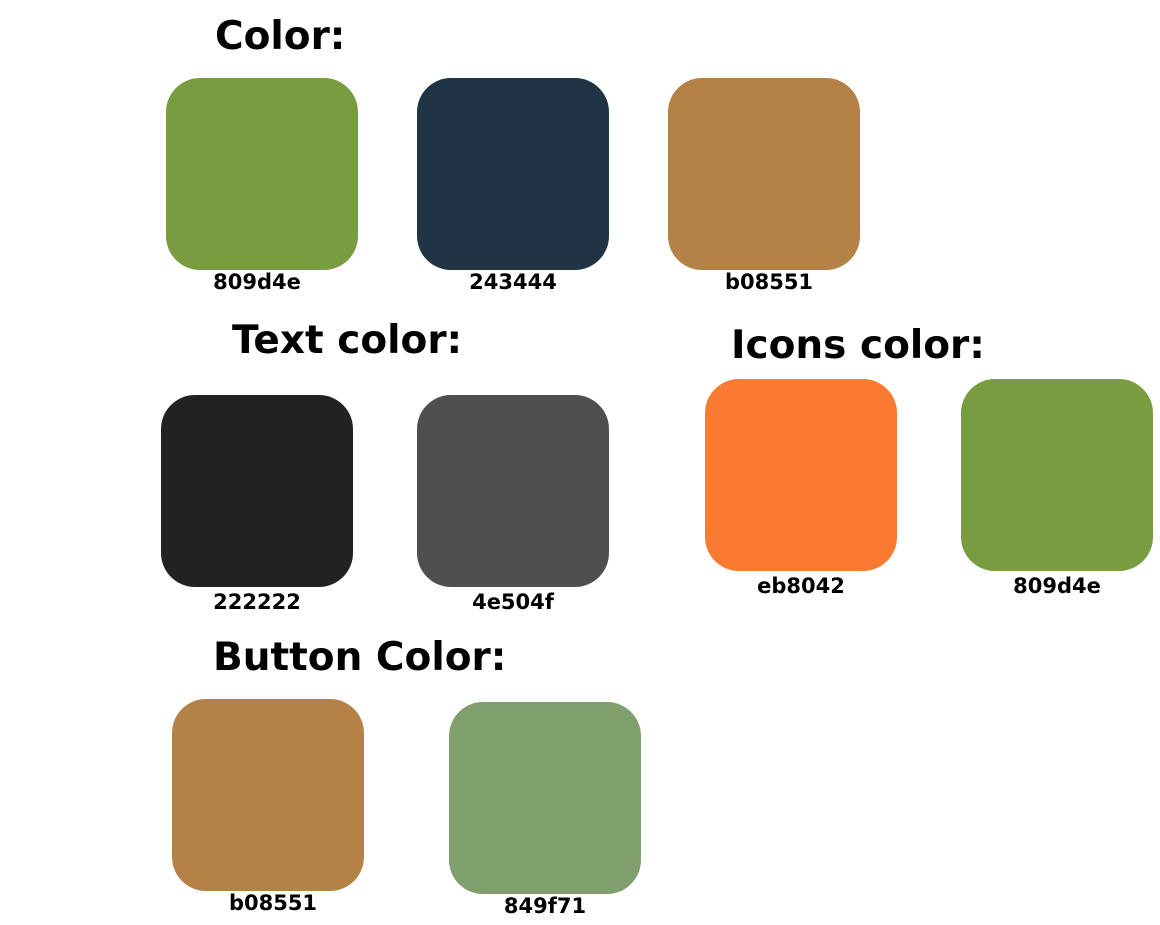  Describe the element at coordinates (360, 657) in the screenshot. I see `button-color-section-title: Button Color:` at that location.